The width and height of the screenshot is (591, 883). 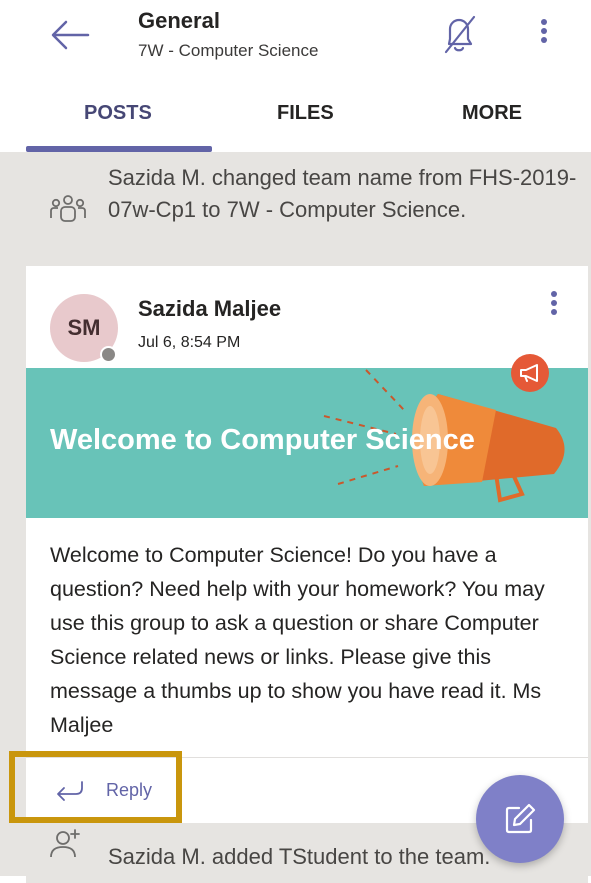 What do you see at coordinates (228, 50) in the screenshot?
I see `team-name: 7W - Computer Science` at bounding box center [228, 50].